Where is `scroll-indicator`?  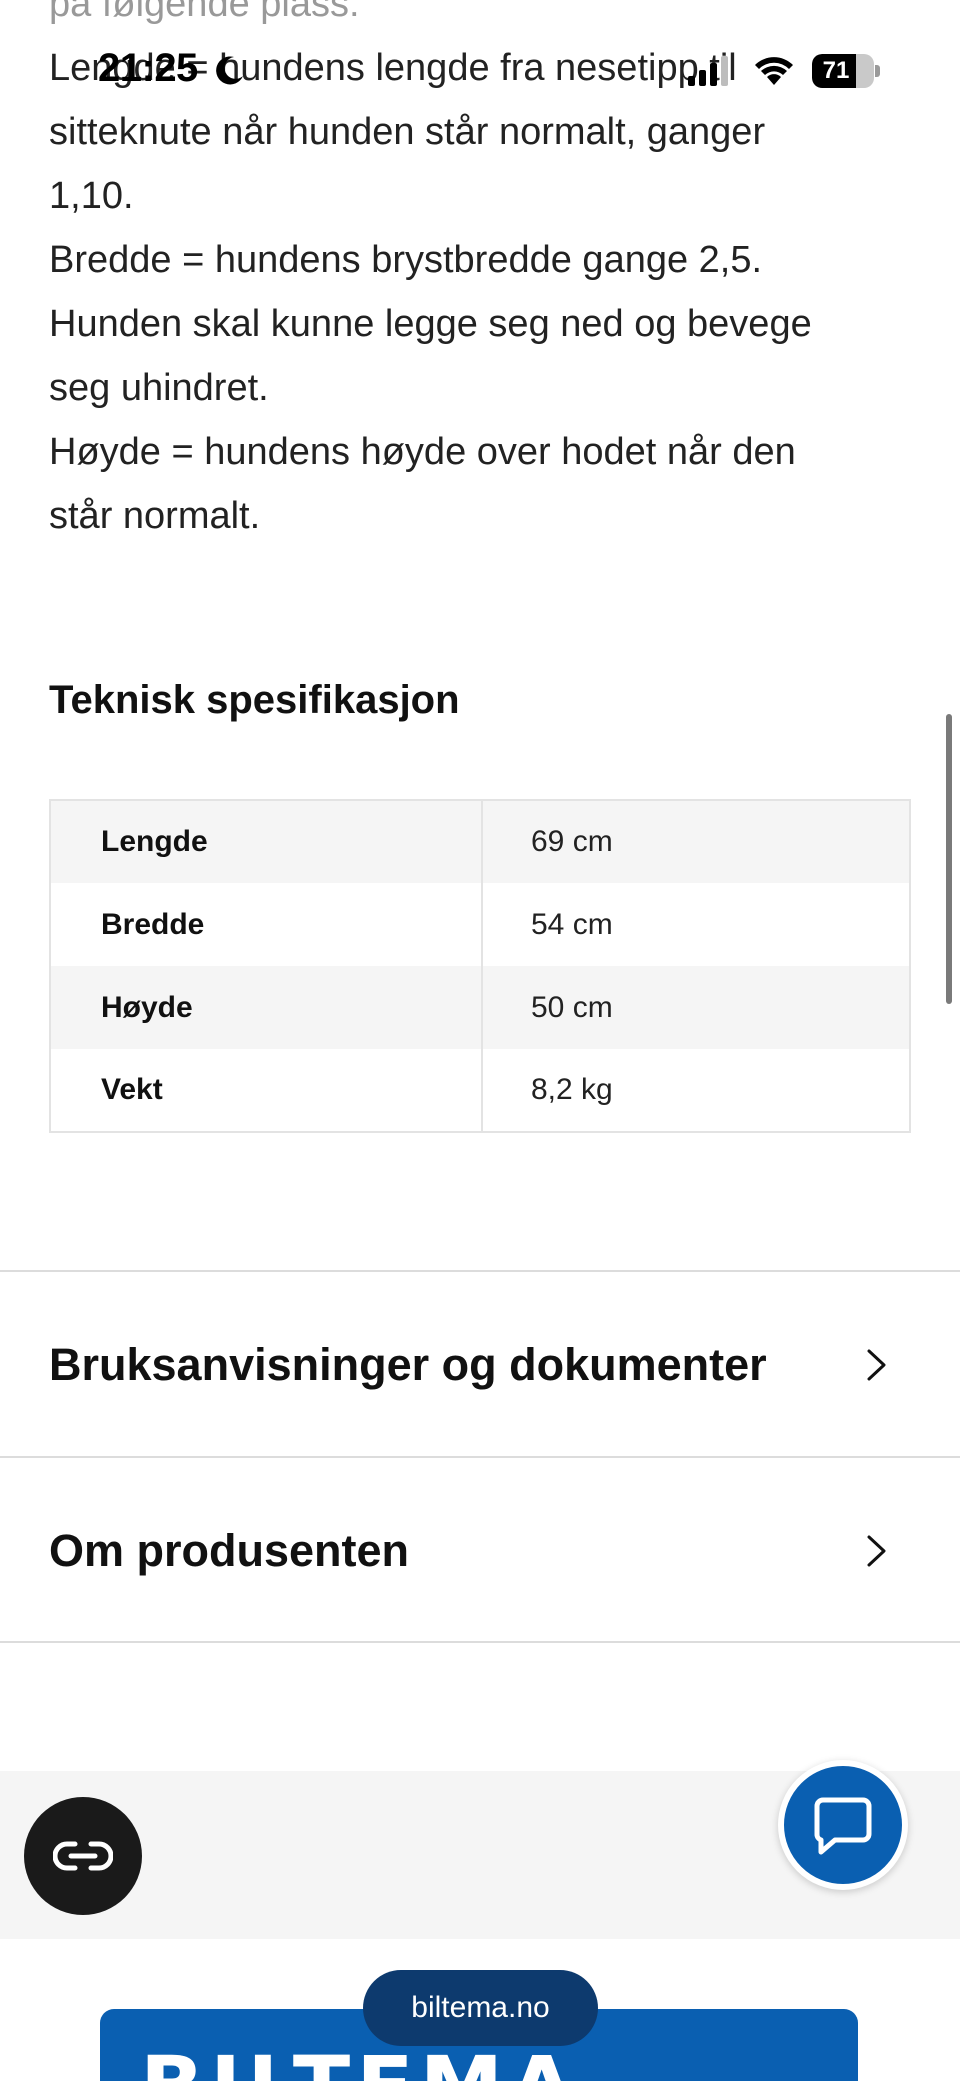
scroll-indicator is located at coordinates (949, 859).